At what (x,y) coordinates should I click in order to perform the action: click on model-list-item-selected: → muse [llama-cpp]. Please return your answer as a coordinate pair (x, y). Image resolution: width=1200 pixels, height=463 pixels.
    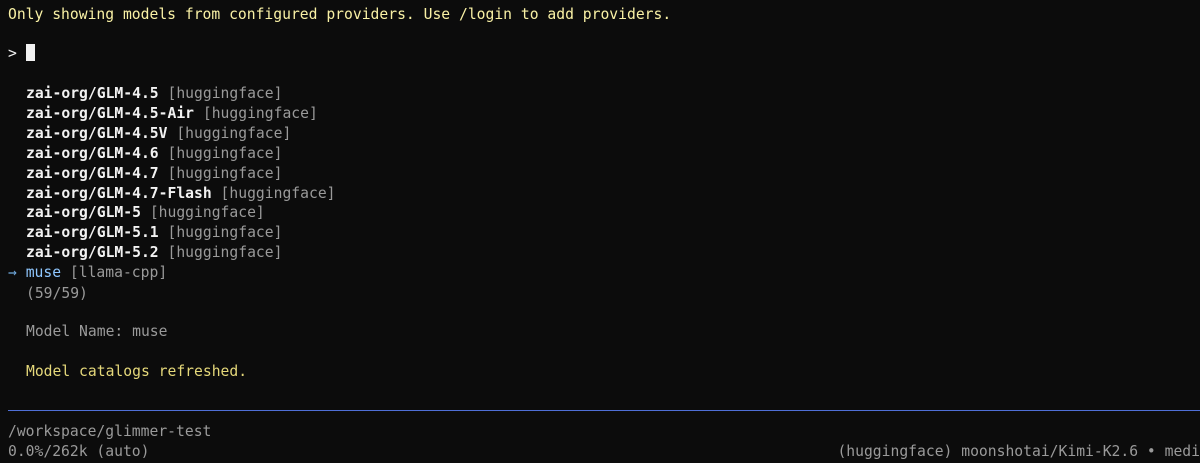
    Looking at the image, I should click on (87, 273).